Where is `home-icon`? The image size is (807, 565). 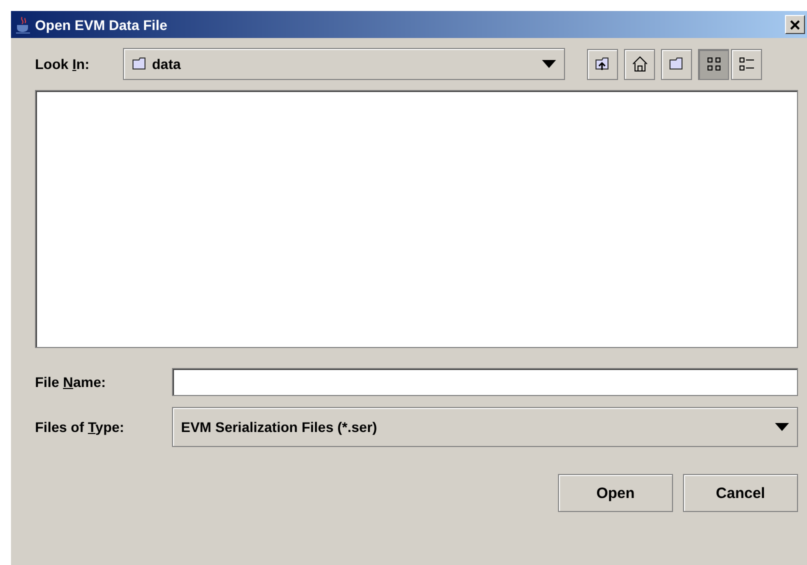 home-icon is located at coordinates (640, 64).